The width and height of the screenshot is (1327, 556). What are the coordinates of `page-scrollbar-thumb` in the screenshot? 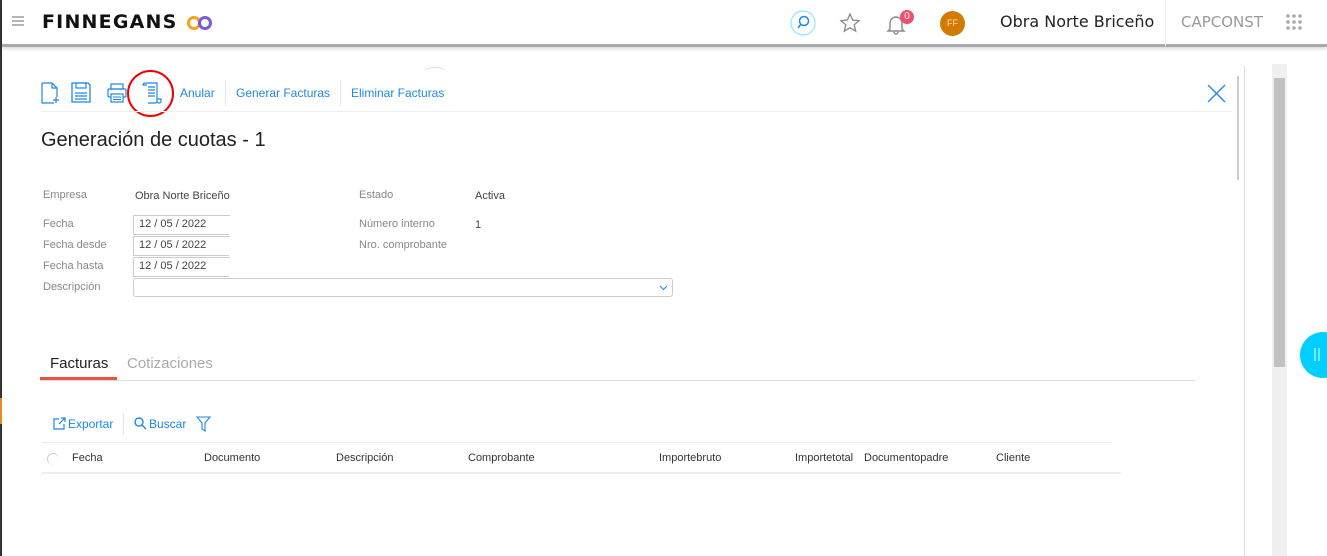 It's located at (1279, 222).